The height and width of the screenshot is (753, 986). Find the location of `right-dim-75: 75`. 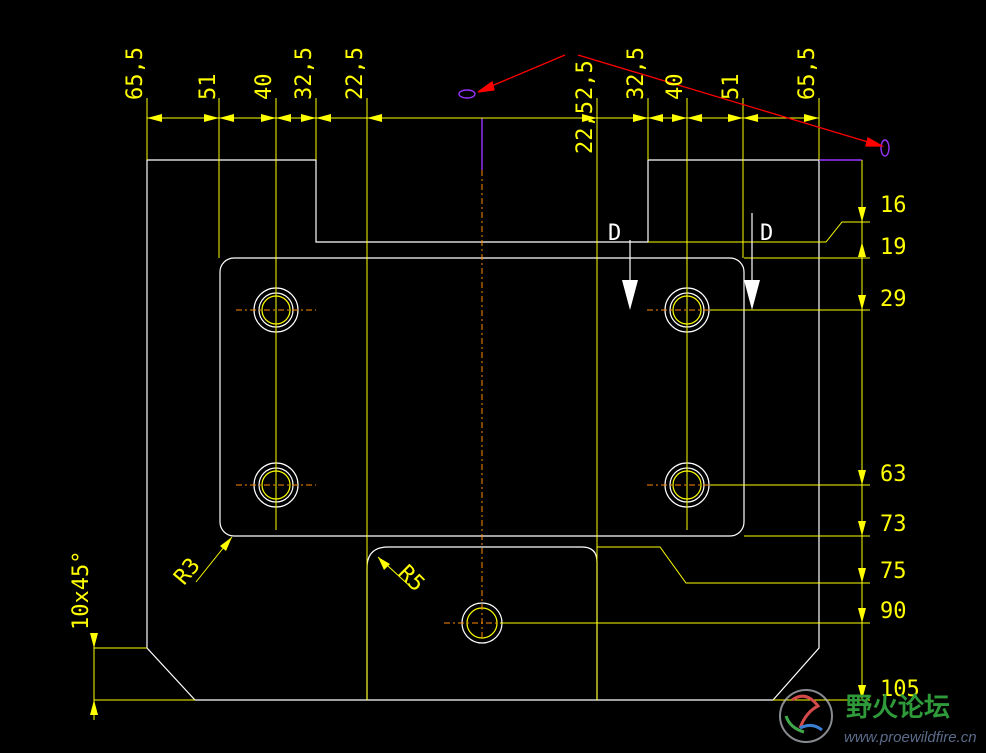

right-dim-75: 75 is located at coordinates (893, 571).